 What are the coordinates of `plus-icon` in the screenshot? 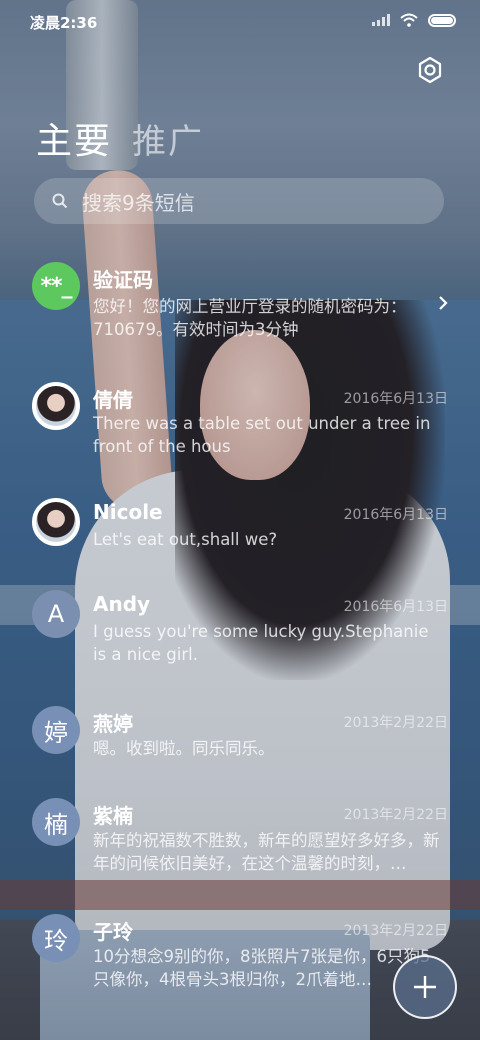 It's located at (425, 987).